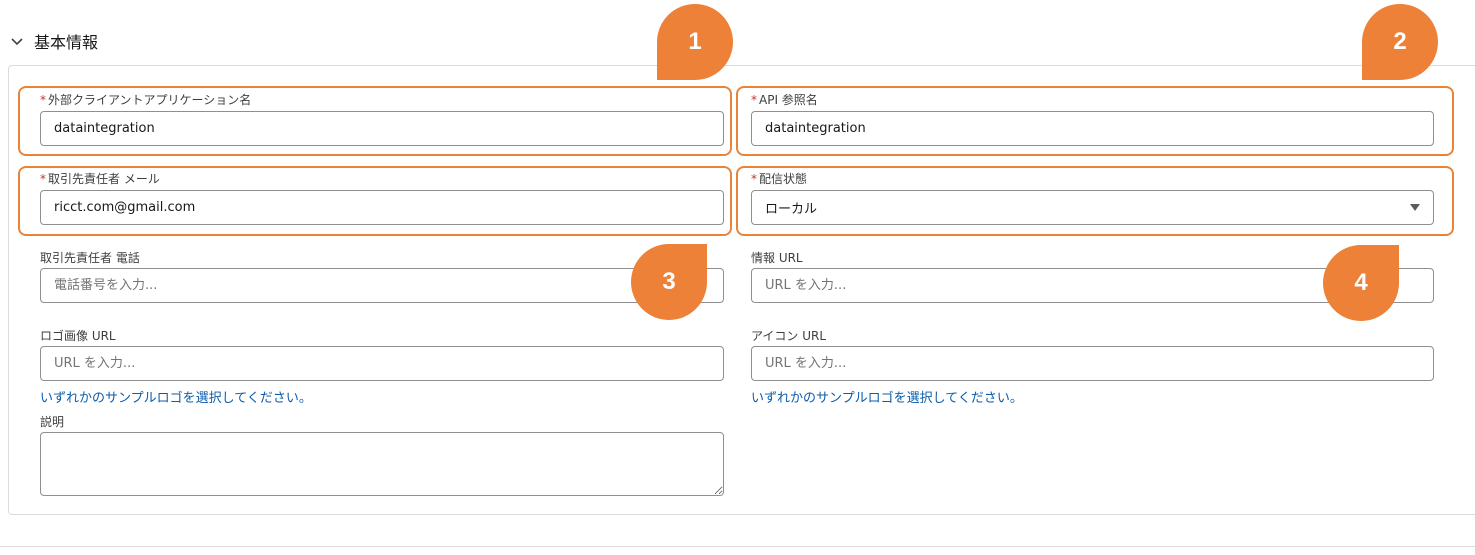  What do you see at coordinates (669, 282) in the screenshot?
I see `callout-3: 3` at bounding box center [669, 282].